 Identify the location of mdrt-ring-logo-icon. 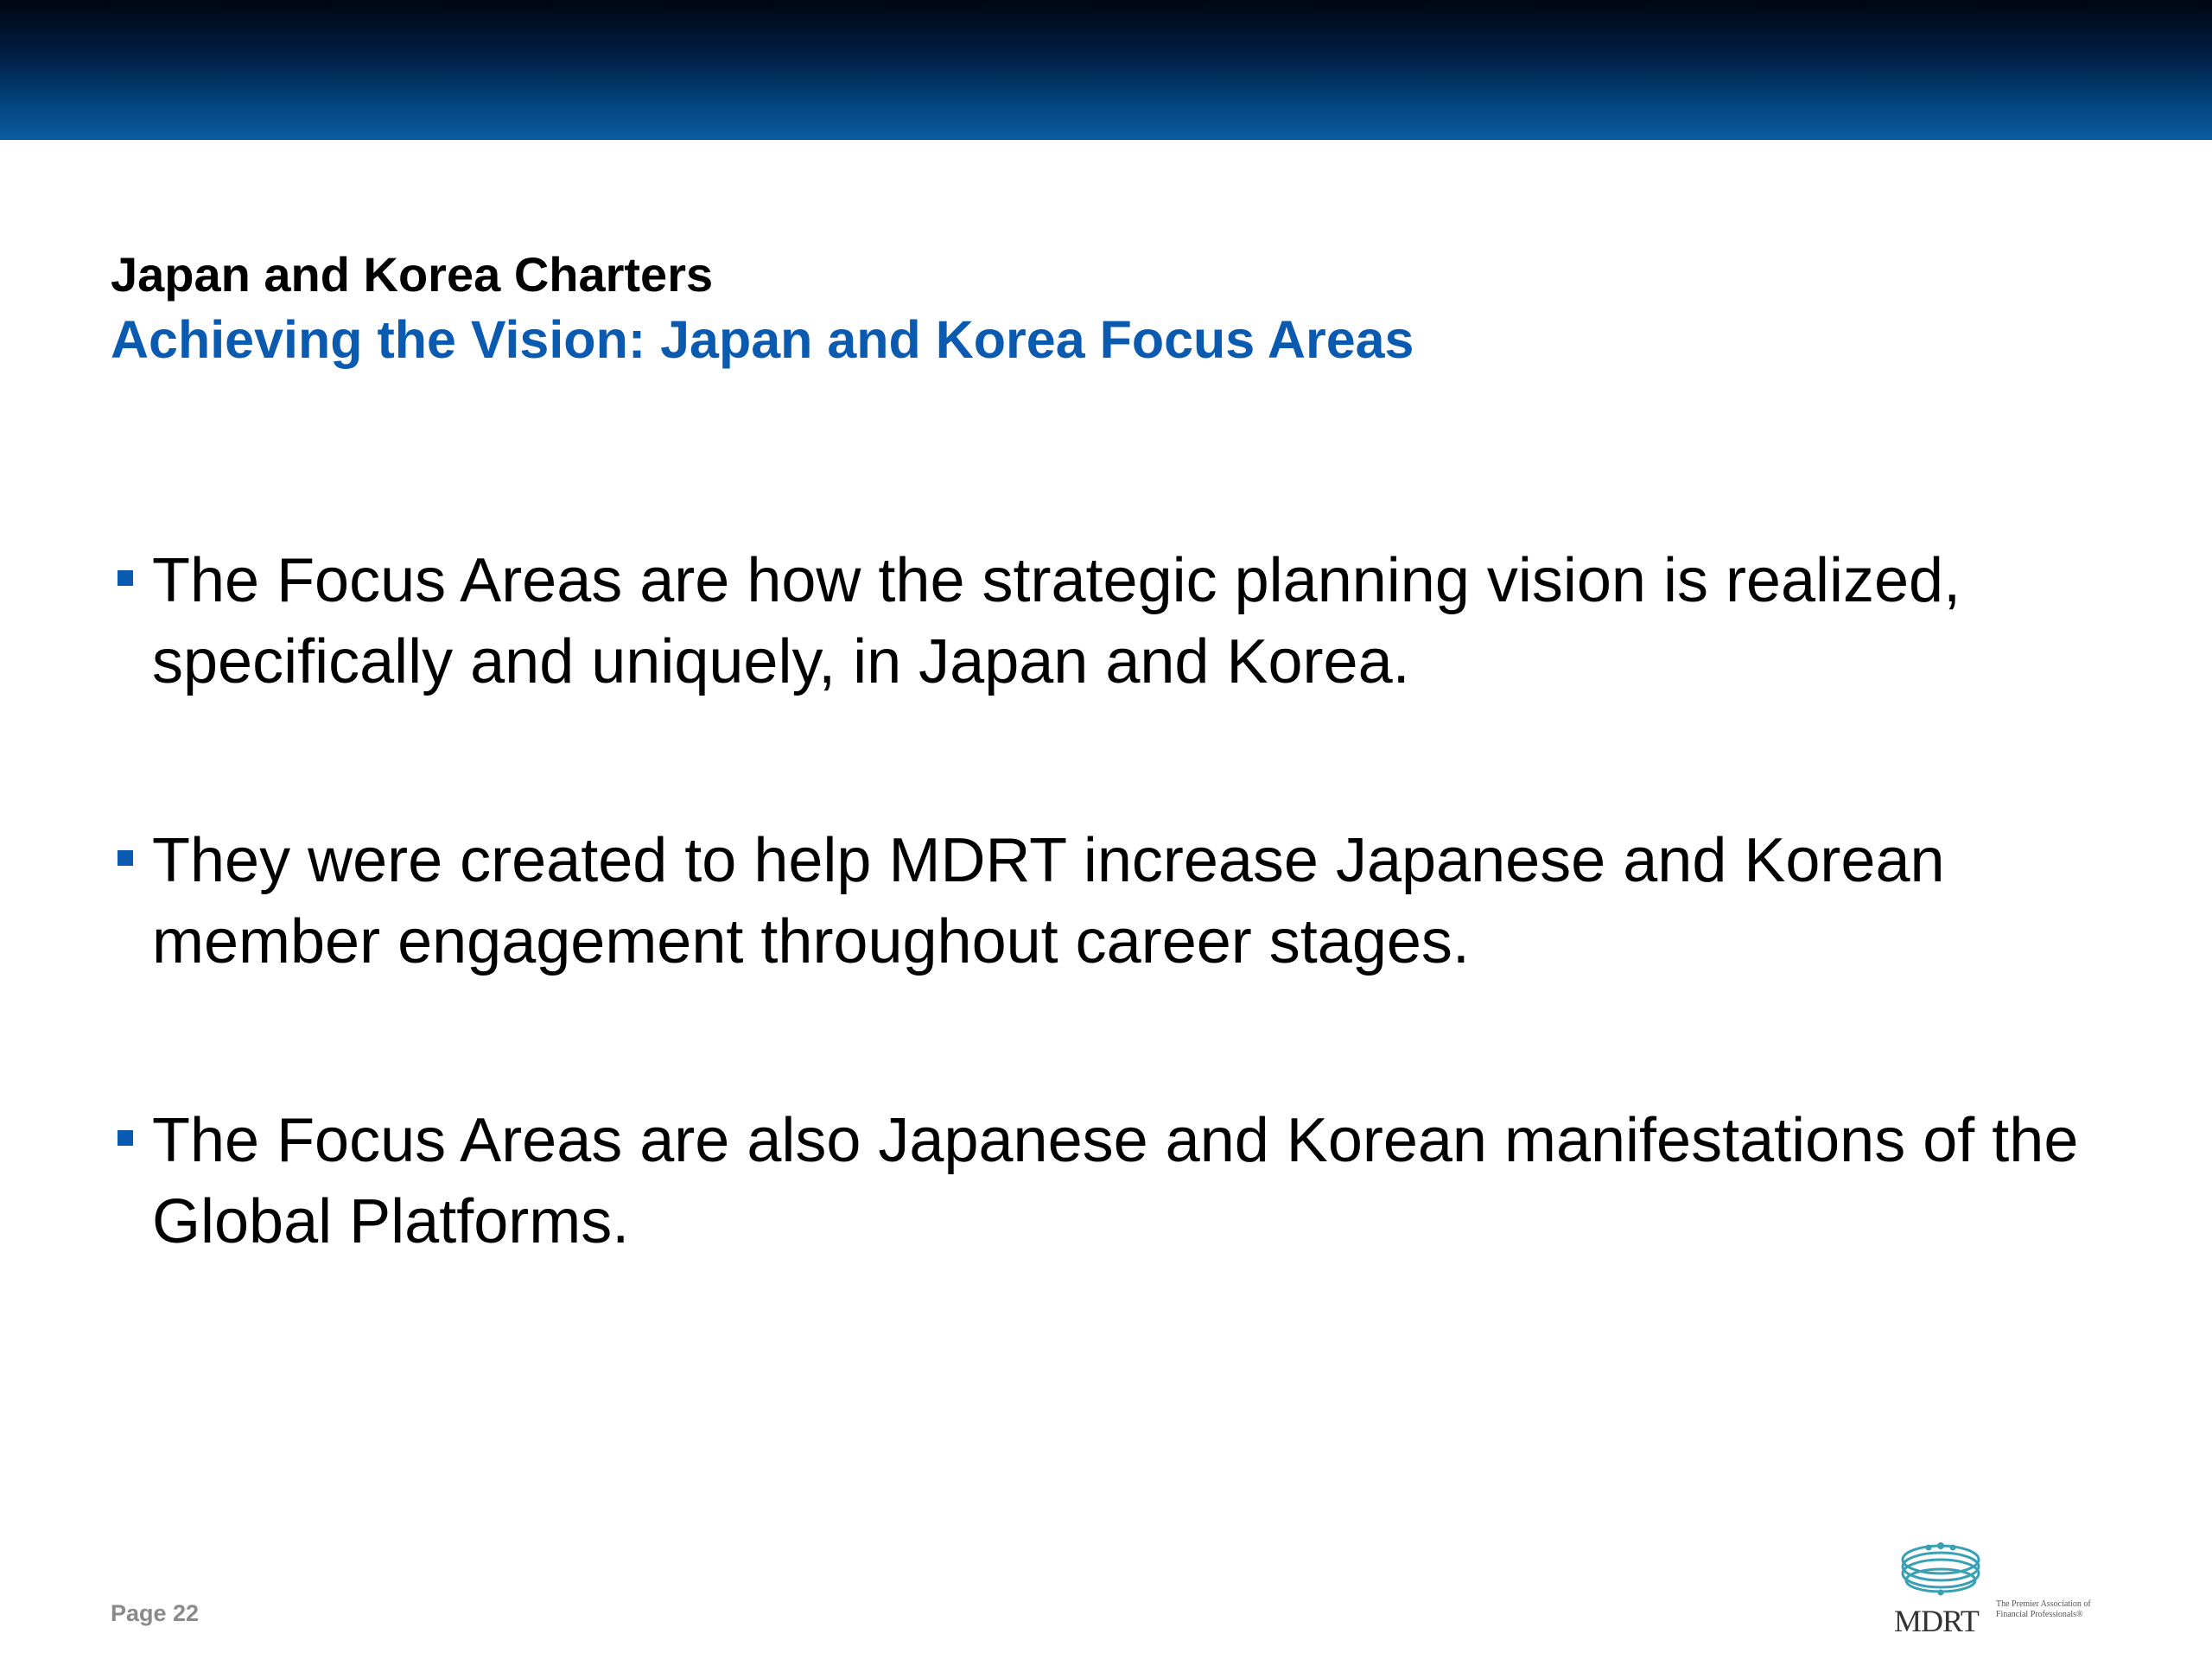
(1940, 1569).